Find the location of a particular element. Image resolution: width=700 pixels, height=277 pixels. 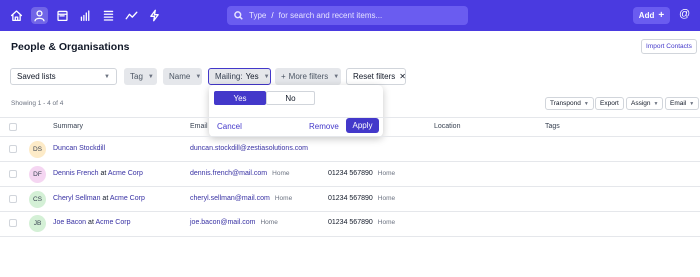

email-link: dennis.french@mail.com is located at coordinates (228, 173).